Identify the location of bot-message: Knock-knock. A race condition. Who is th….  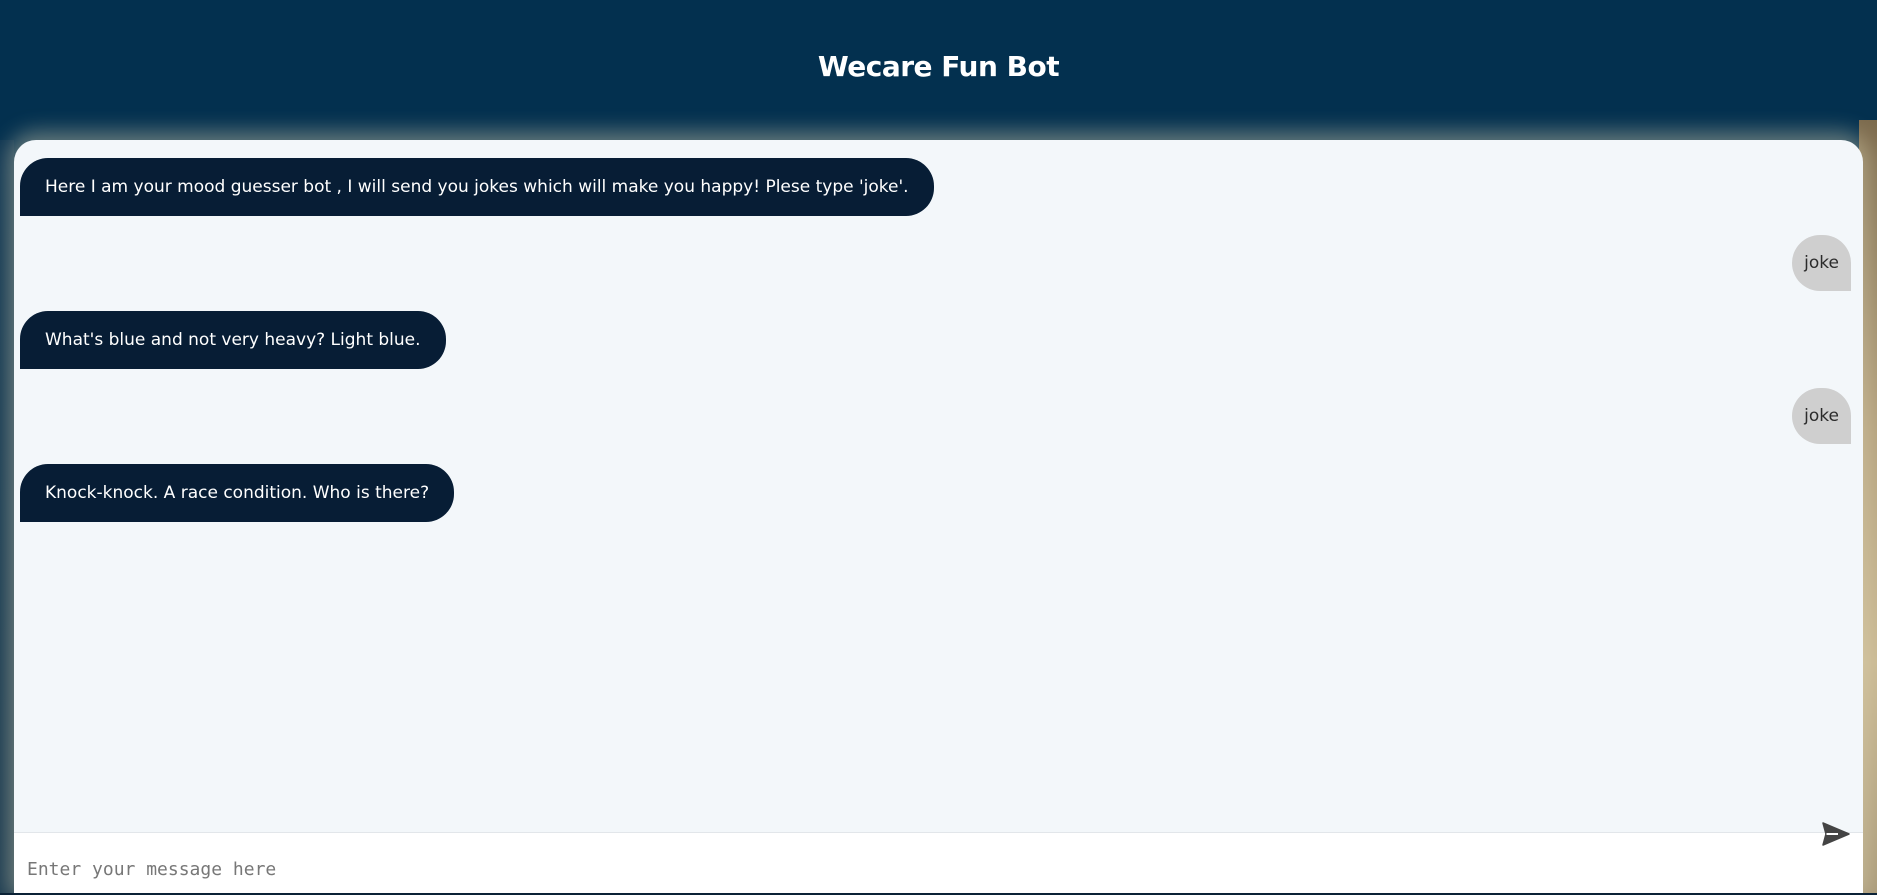
(237, 493).